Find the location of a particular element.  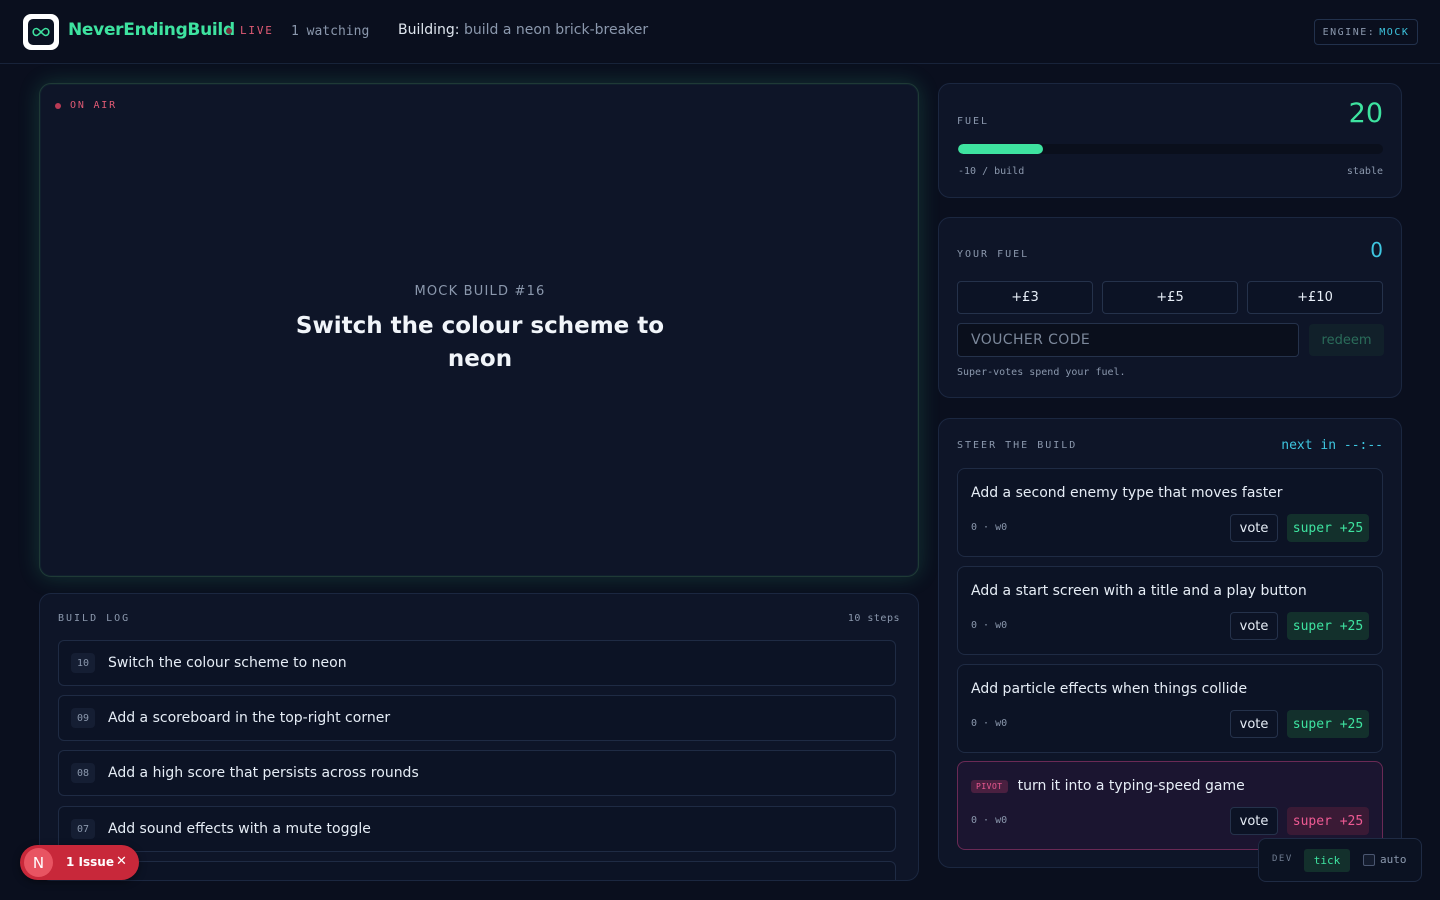

next-in-timer: next in --:-- is located at coordinates (1332, 445).